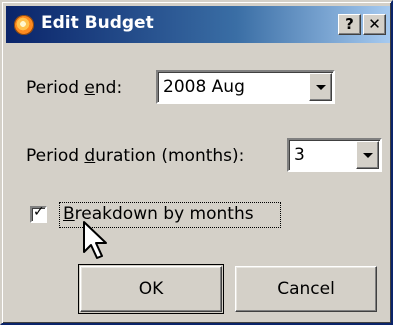  I want to click on period-duration-dropdown-button, so click(367, 155).